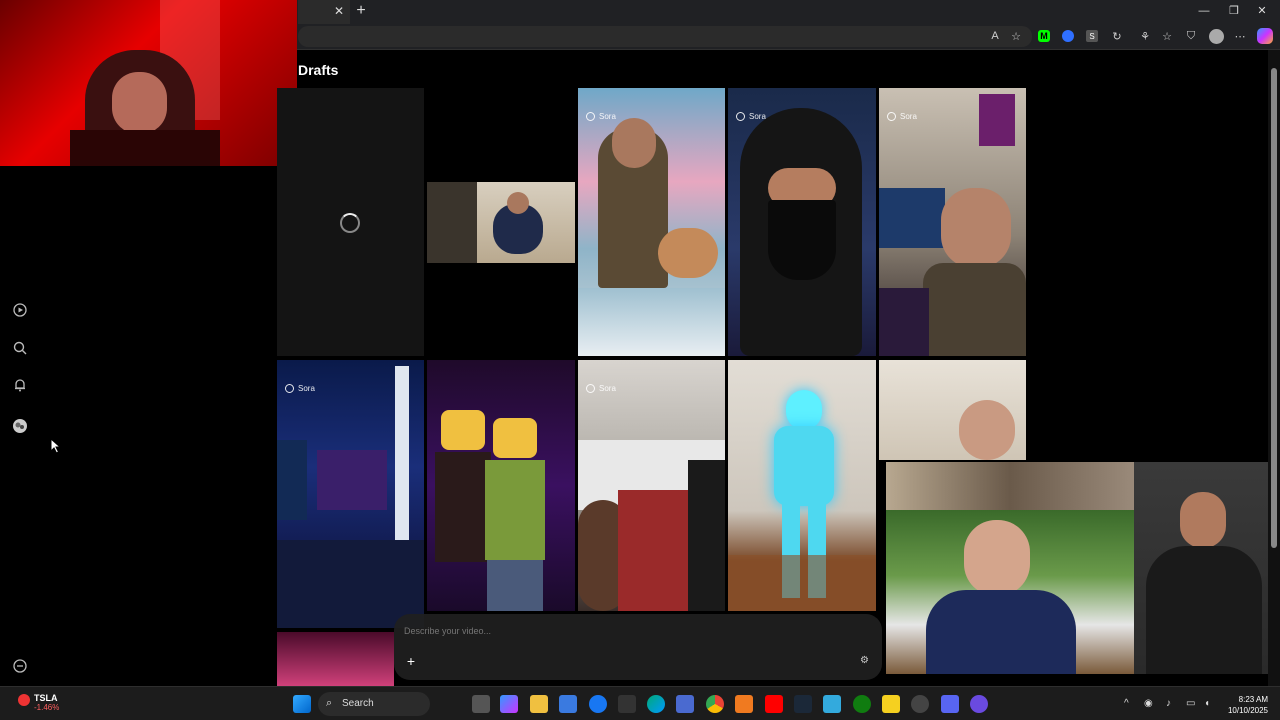 The height and width of the screenshot is (720, 1280). Describe the element at coordinates (866, 661) in the screenshot. I see `composer-settings-icon: ⚙` at that location.